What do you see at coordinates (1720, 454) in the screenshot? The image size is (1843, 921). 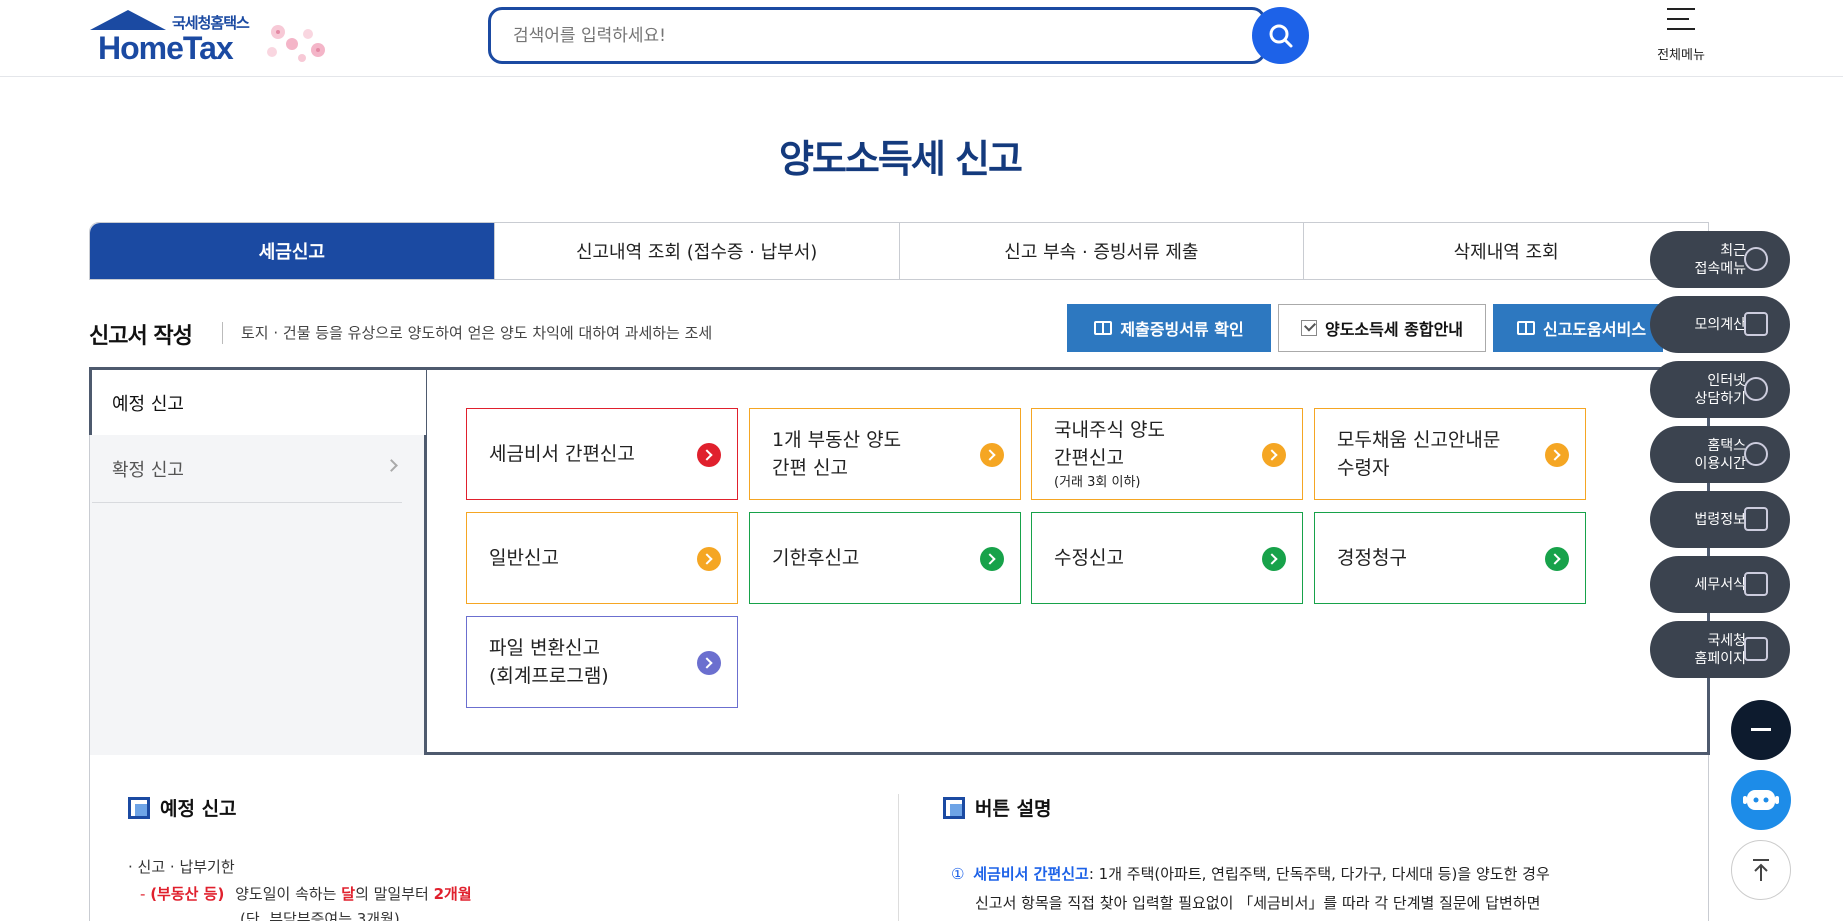 I see `fab-service-hours: 홈택스 이용시간` at bounding box center [1720, 454].